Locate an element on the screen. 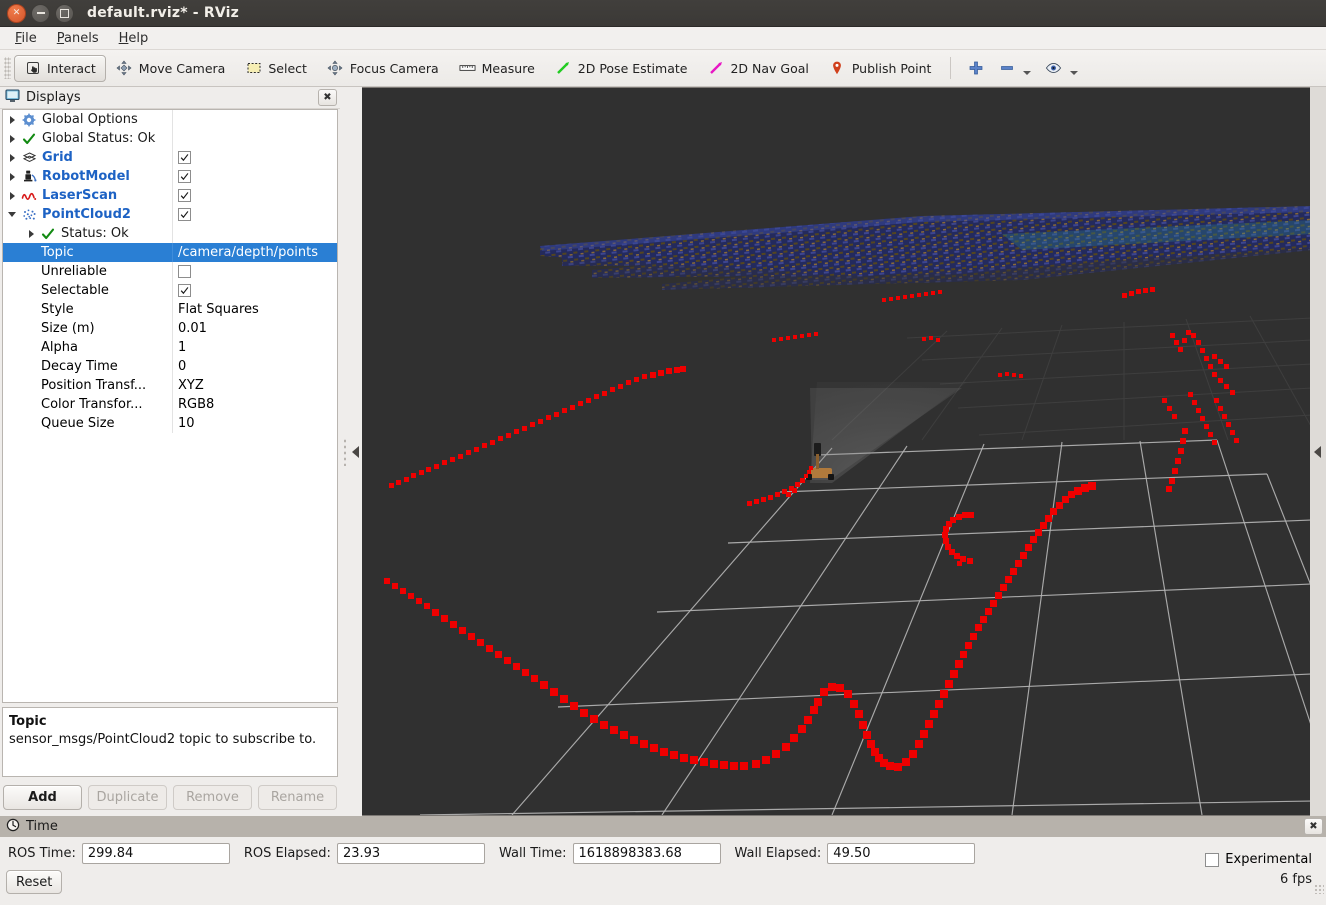  tool-2d-nav-goal: 2D Nav Goal is located at coordinates (757, 68).